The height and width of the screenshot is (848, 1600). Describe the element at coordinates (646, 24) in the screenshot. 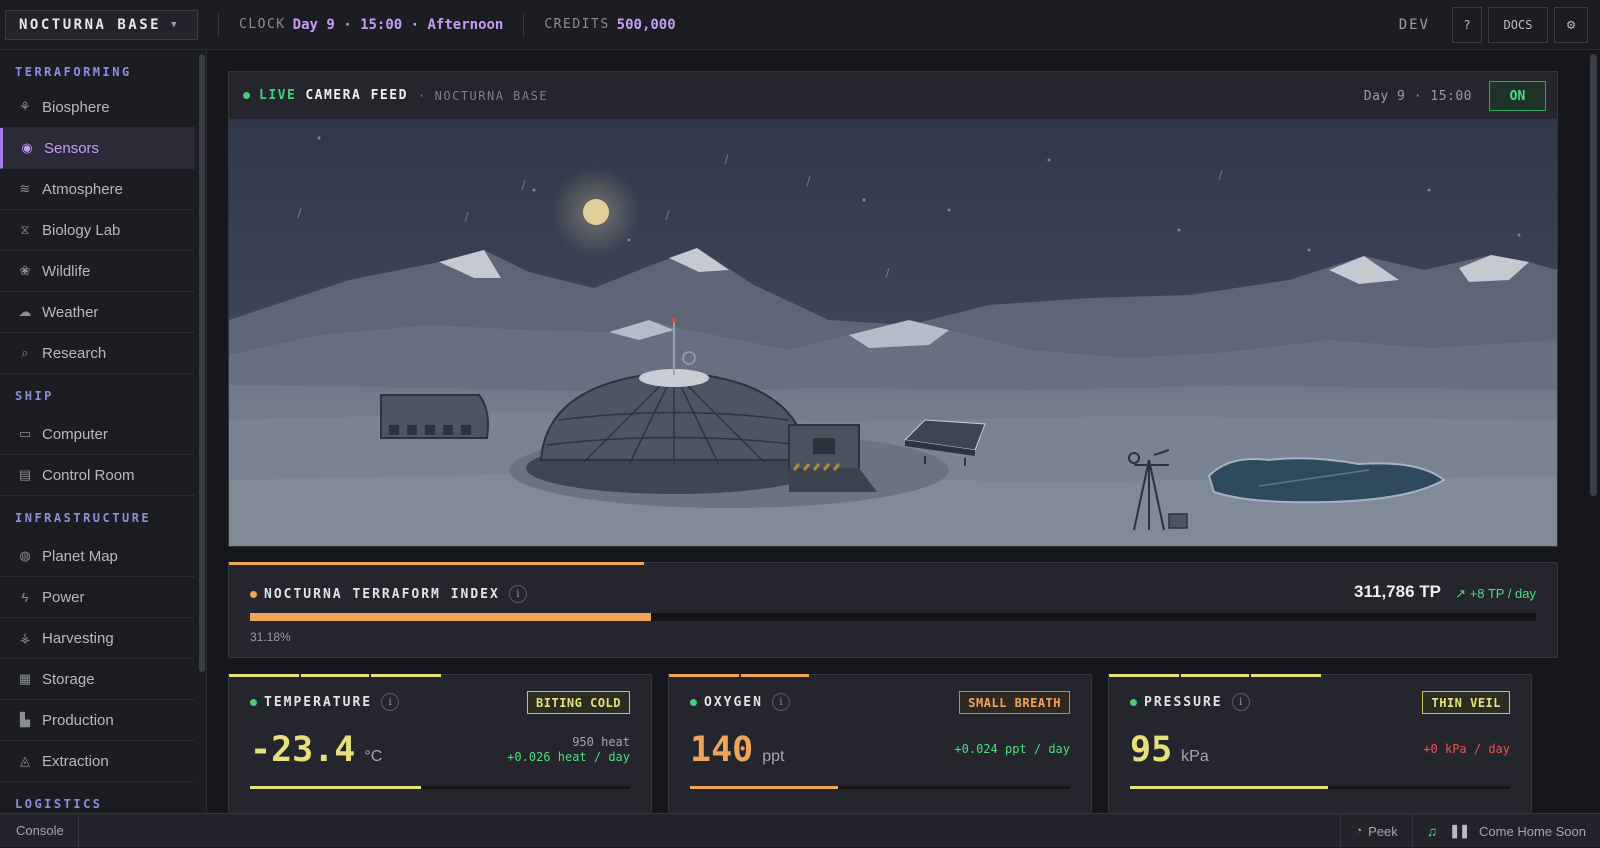

I see `credits-value: 500,000` at that location.